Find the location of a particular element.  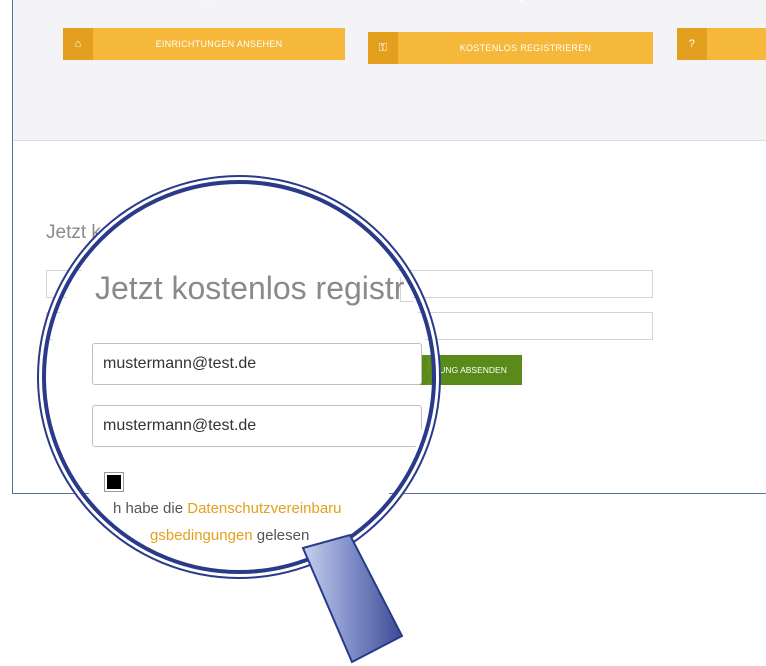

magnifier-handle is located at coordinates (352, 598).